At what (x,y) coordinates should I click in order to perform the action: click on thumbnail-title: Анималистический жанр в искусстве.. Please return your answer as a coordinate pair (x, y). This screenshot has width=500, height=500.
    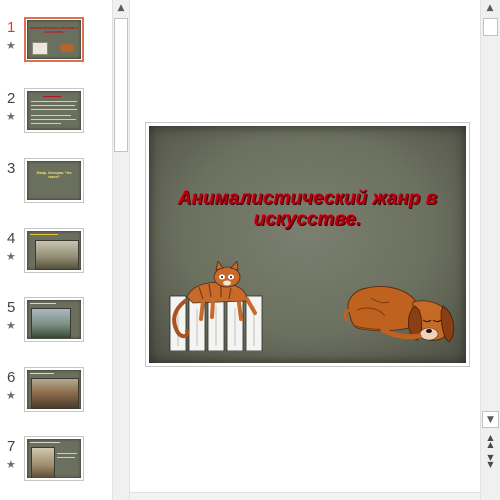
    Looking at the image, I should click on (54, 30).